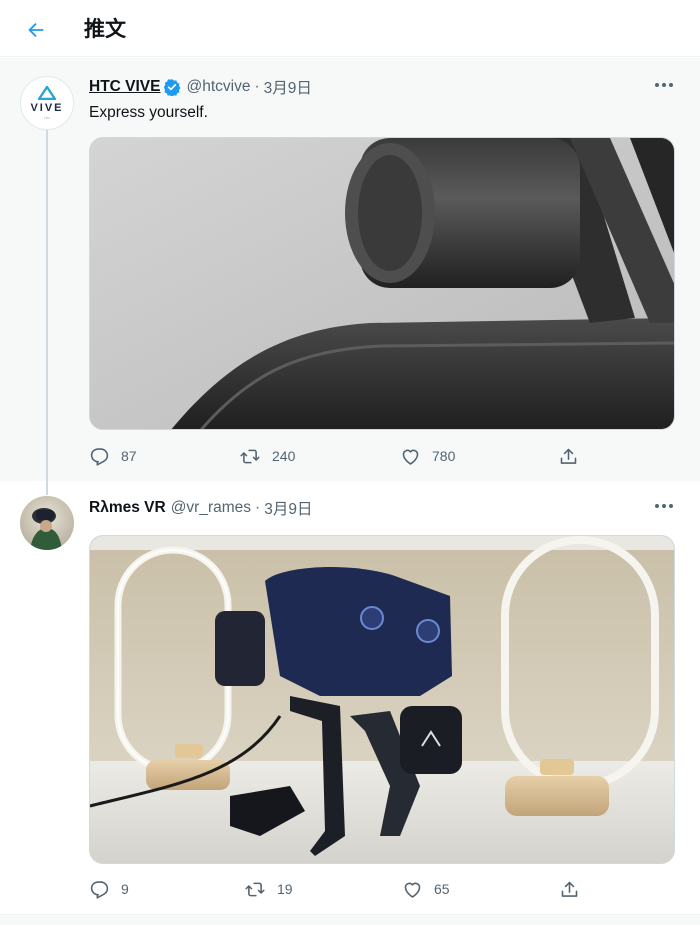  I want to click on back-arrow-icon, so click(36, 30).